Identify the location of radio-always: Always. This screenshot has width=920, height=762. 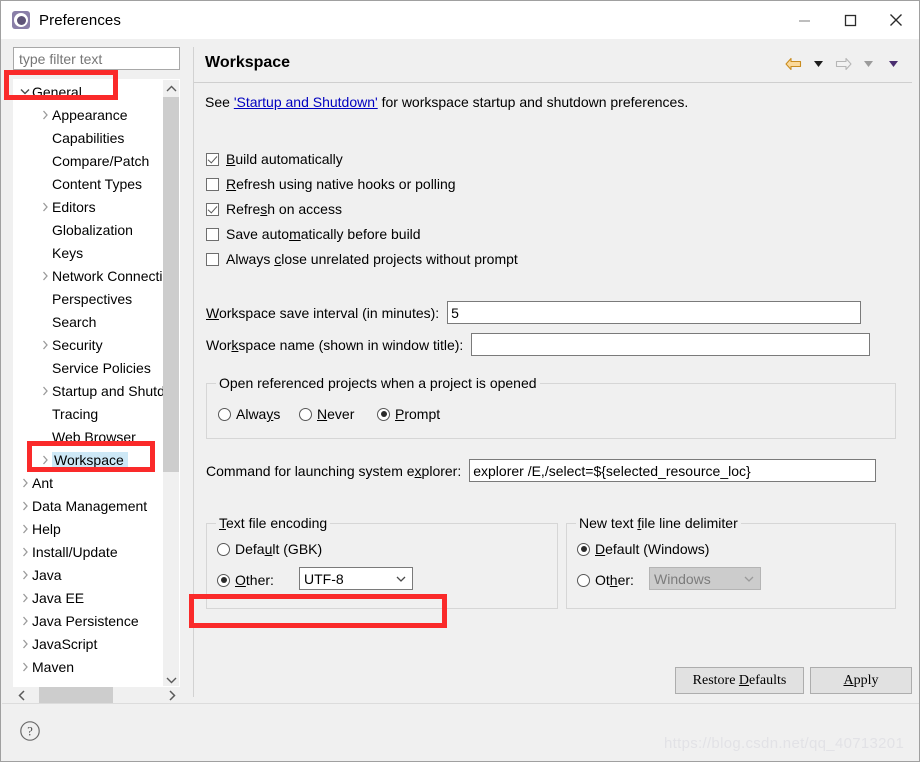
(249, 414).